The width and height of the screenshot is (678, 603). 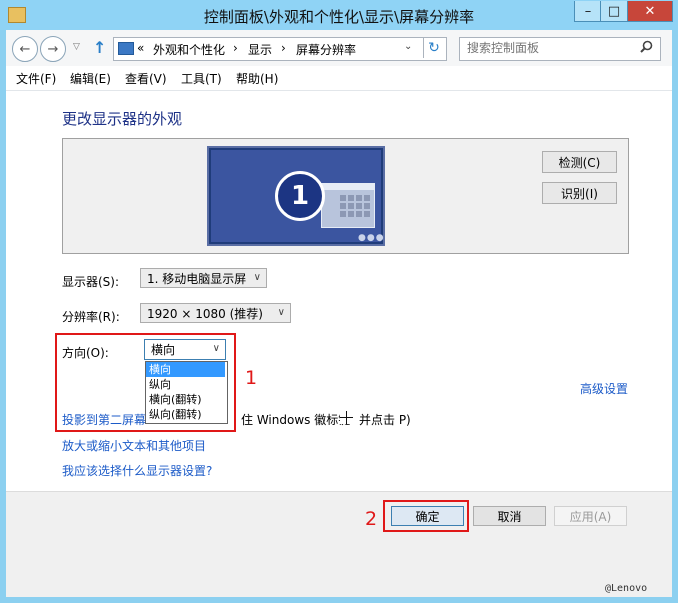 What do you see at coordinates (90, 78) in the screenshot?
I see `menu-edit: 编辑(E)` at bounding box center [90, 78].